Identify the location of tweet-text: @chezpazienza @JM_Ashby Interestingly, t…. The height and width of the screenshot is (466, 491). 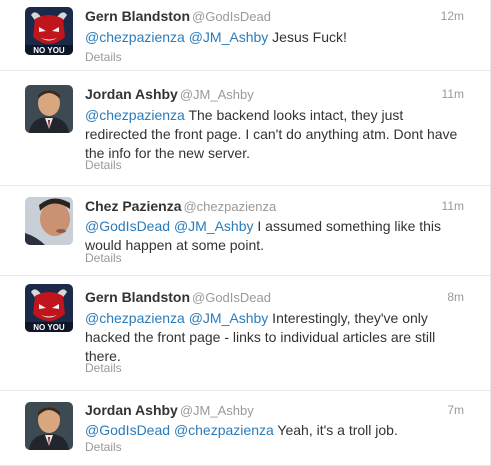
(274, 337).